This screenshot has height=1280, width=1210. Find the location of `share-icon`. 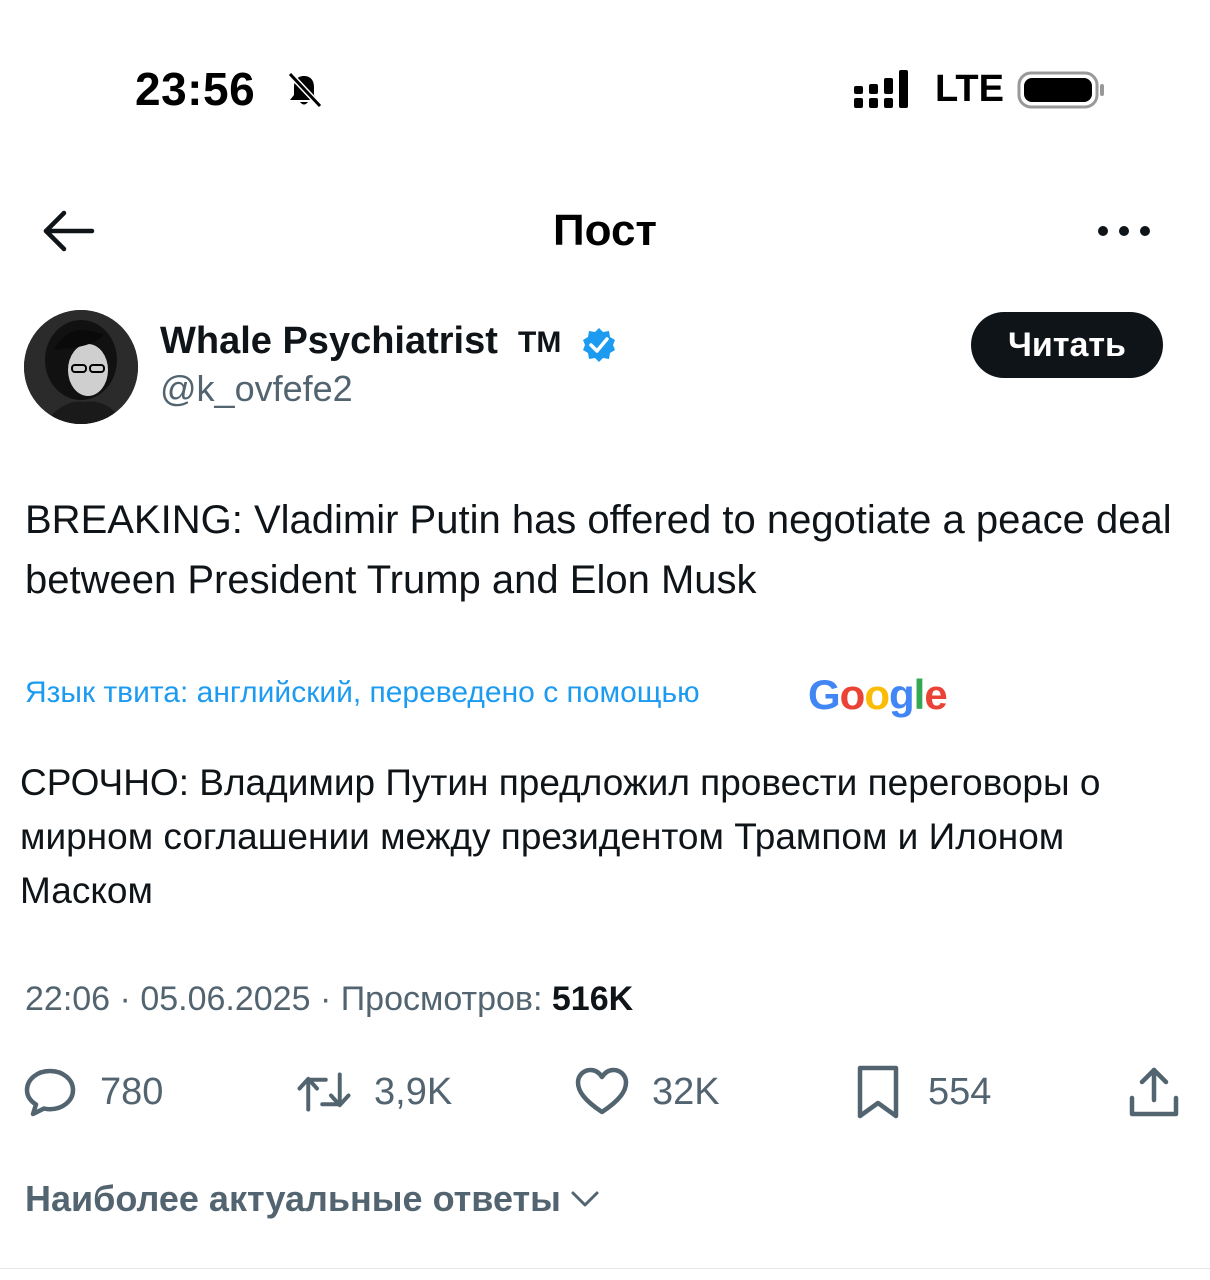

share-icon is located at coordinates (1154, 1092).